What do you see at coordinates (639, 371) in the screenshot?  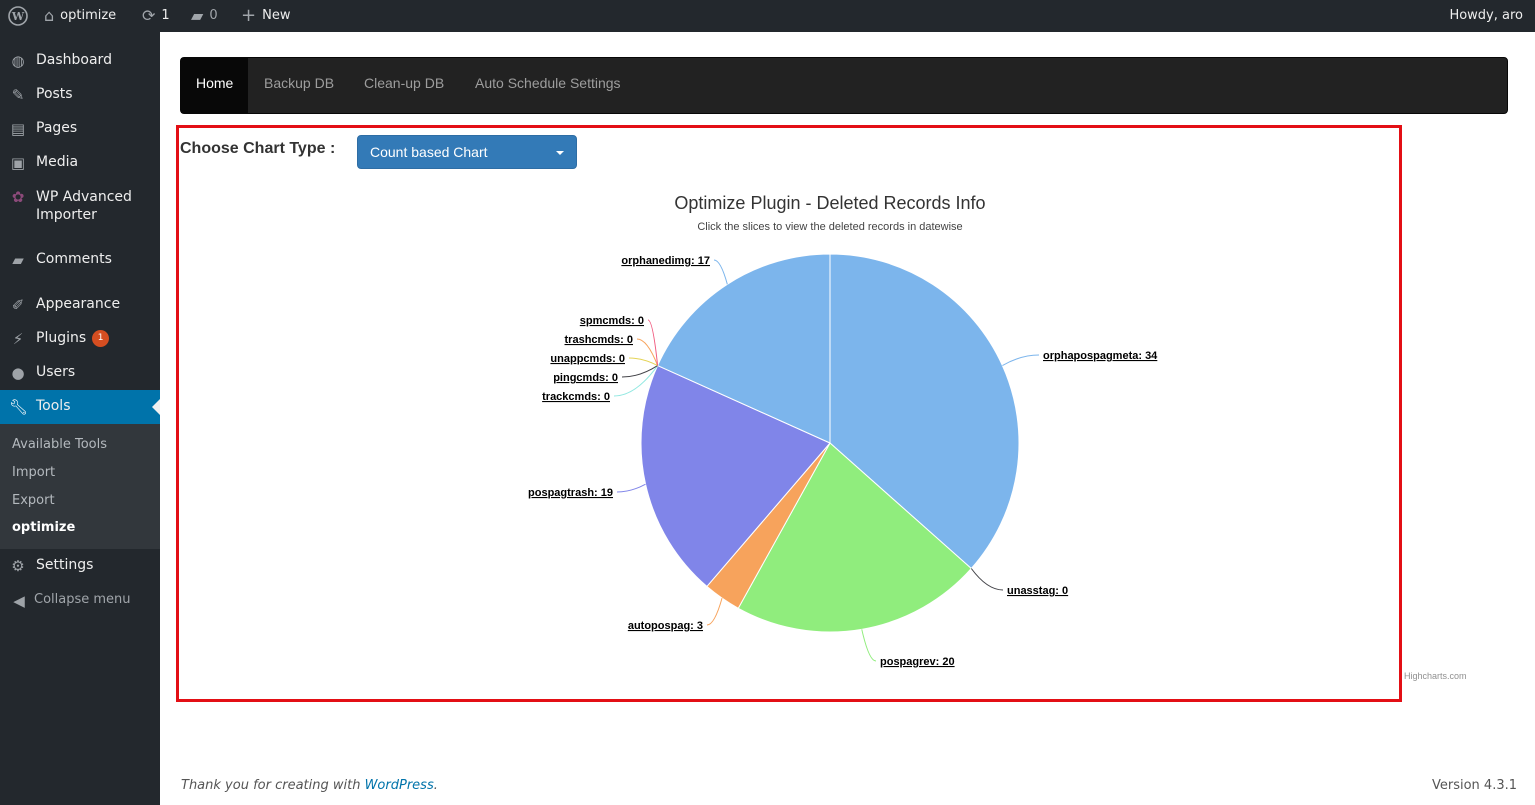 I see `connector-pingcmds` at bounding box center [639, 371].